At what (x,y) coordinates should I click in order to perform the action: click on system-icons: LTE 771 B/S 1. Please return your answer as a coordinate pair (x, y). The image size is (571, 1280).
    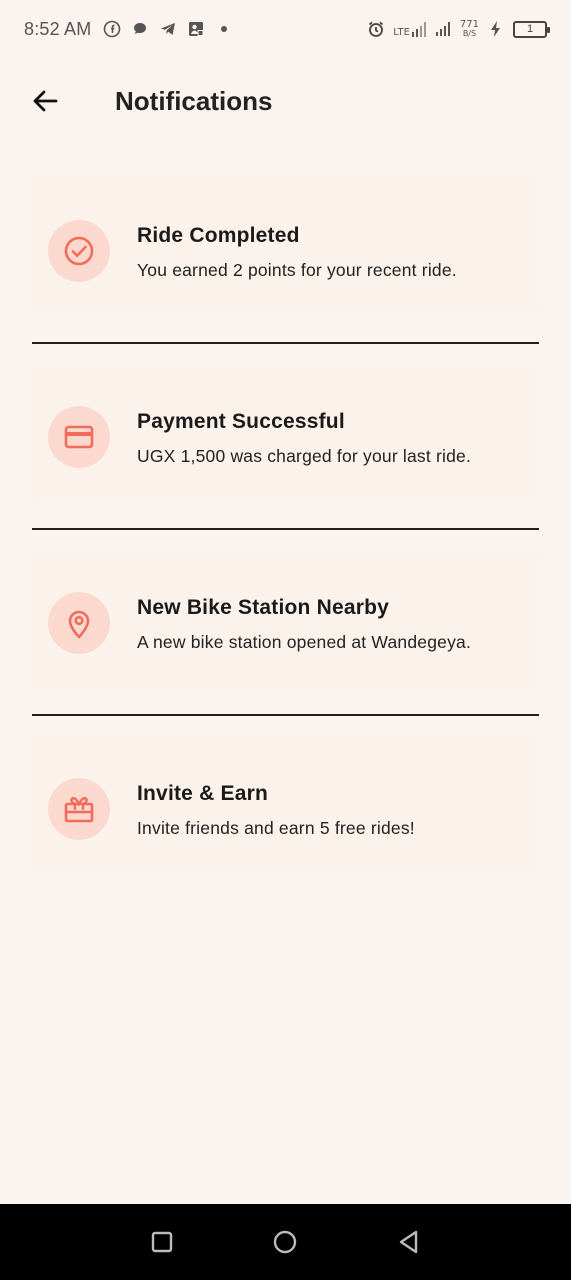
    Looking at the image, I should click on (458, 29).